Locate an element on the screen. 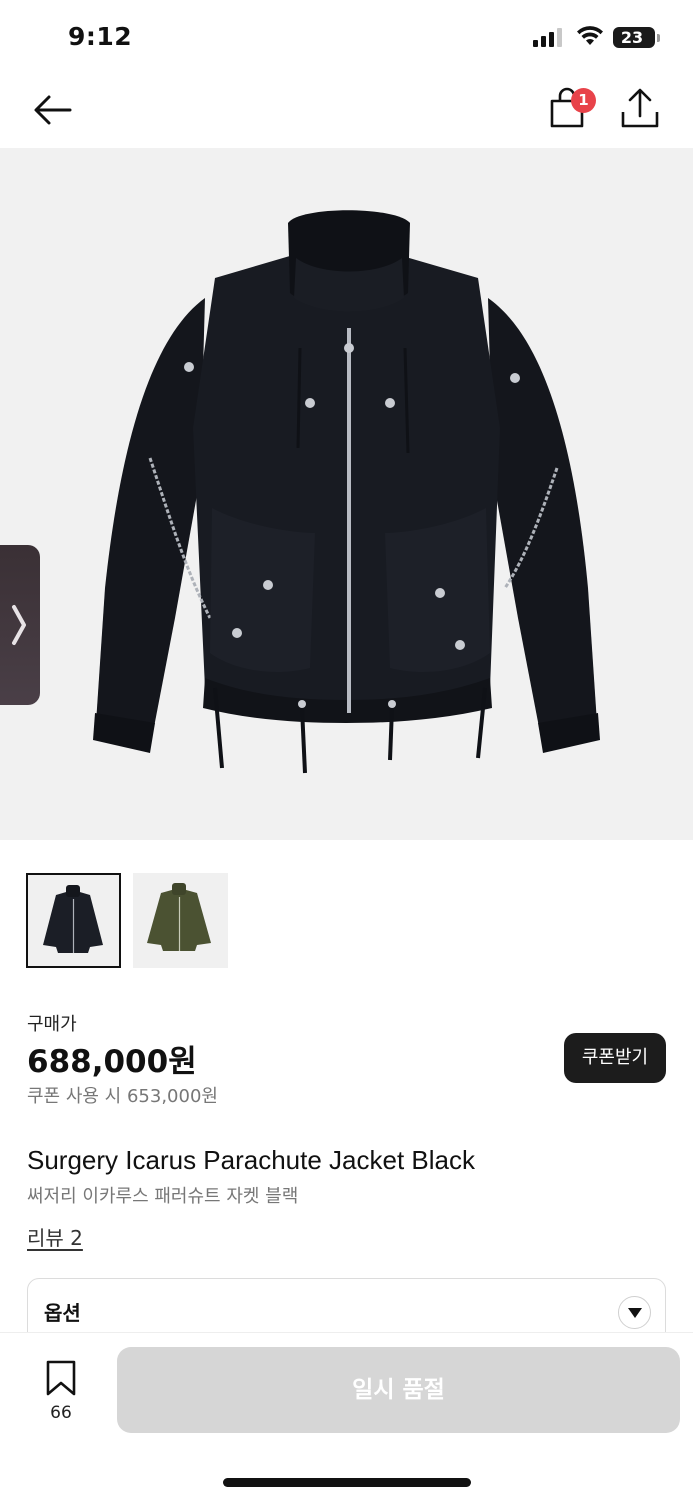 The width and height of the screenshot is (693, 1500). side-drawer-handle is located at coordinates (20, 625).